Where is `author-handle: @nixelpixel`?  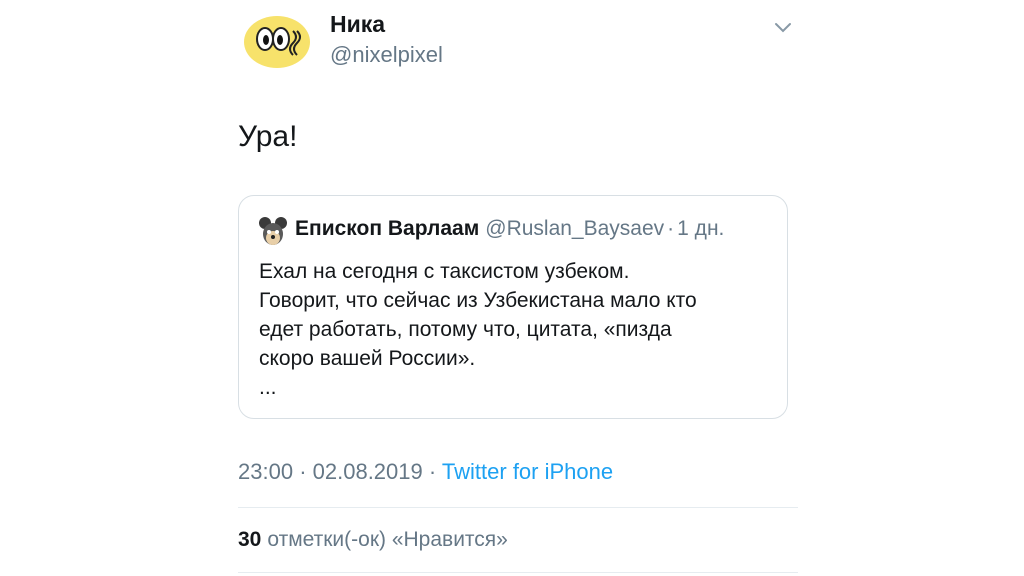
author-handle: @nixelpixel is located at coordinates (386, 55).